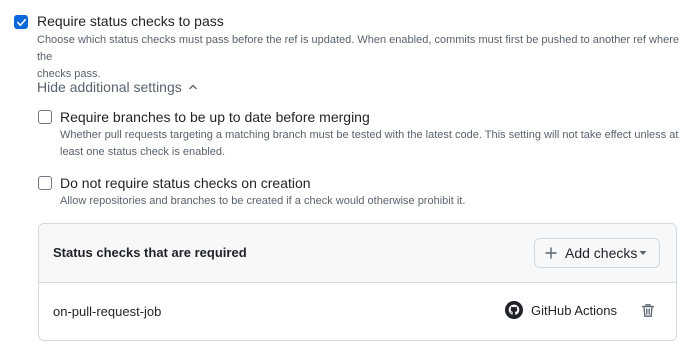 The width and height of the screenshot is (696, 351). What do you see at coordinates (130, 21) in the screenshot?
I see `require-status-label: Require status checks to pass` at bounding box center [130, 21].